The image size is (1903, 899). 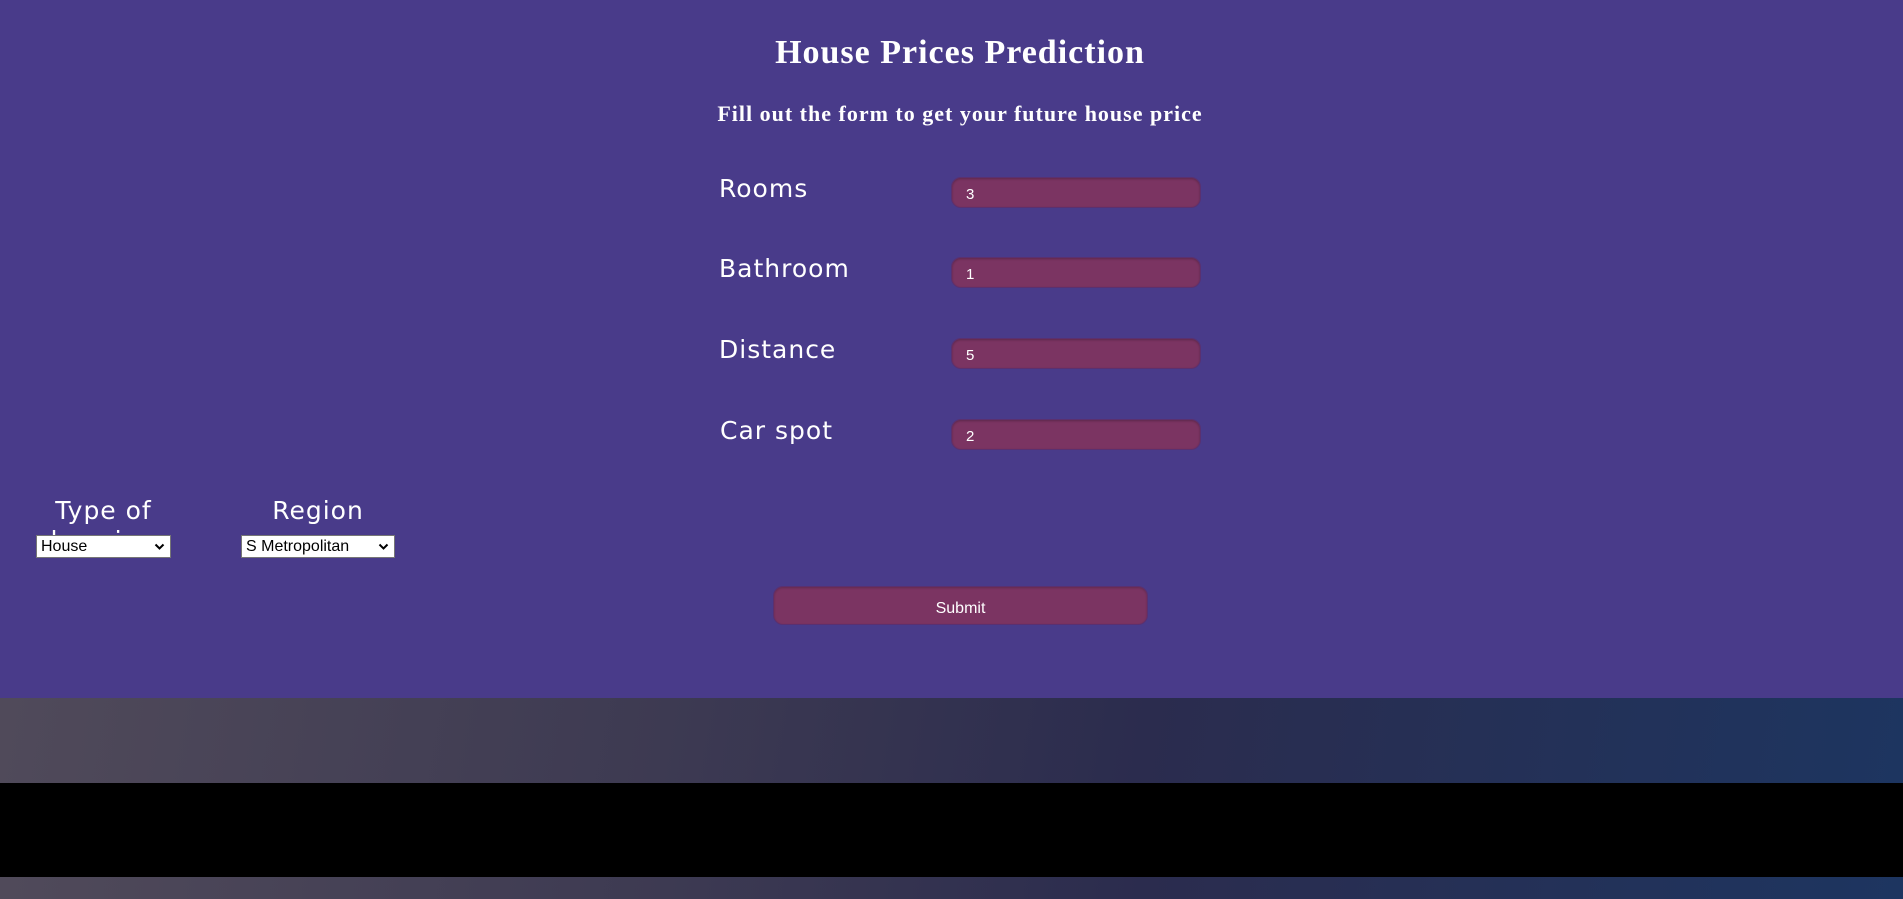 I want to click on region-selected: S Metropolitan, so click(x=298, y=546).